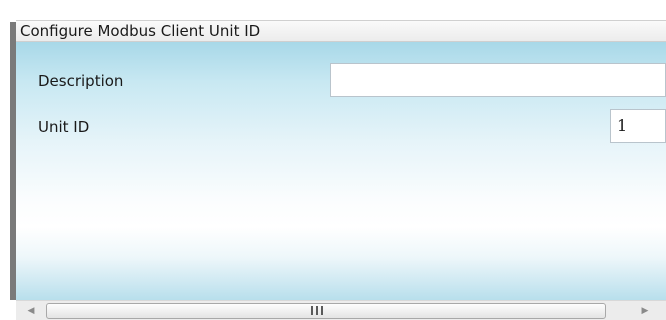 This screenshot has width=666, height=320. I want to click on unit-id-input: 1, so click(638, 126).